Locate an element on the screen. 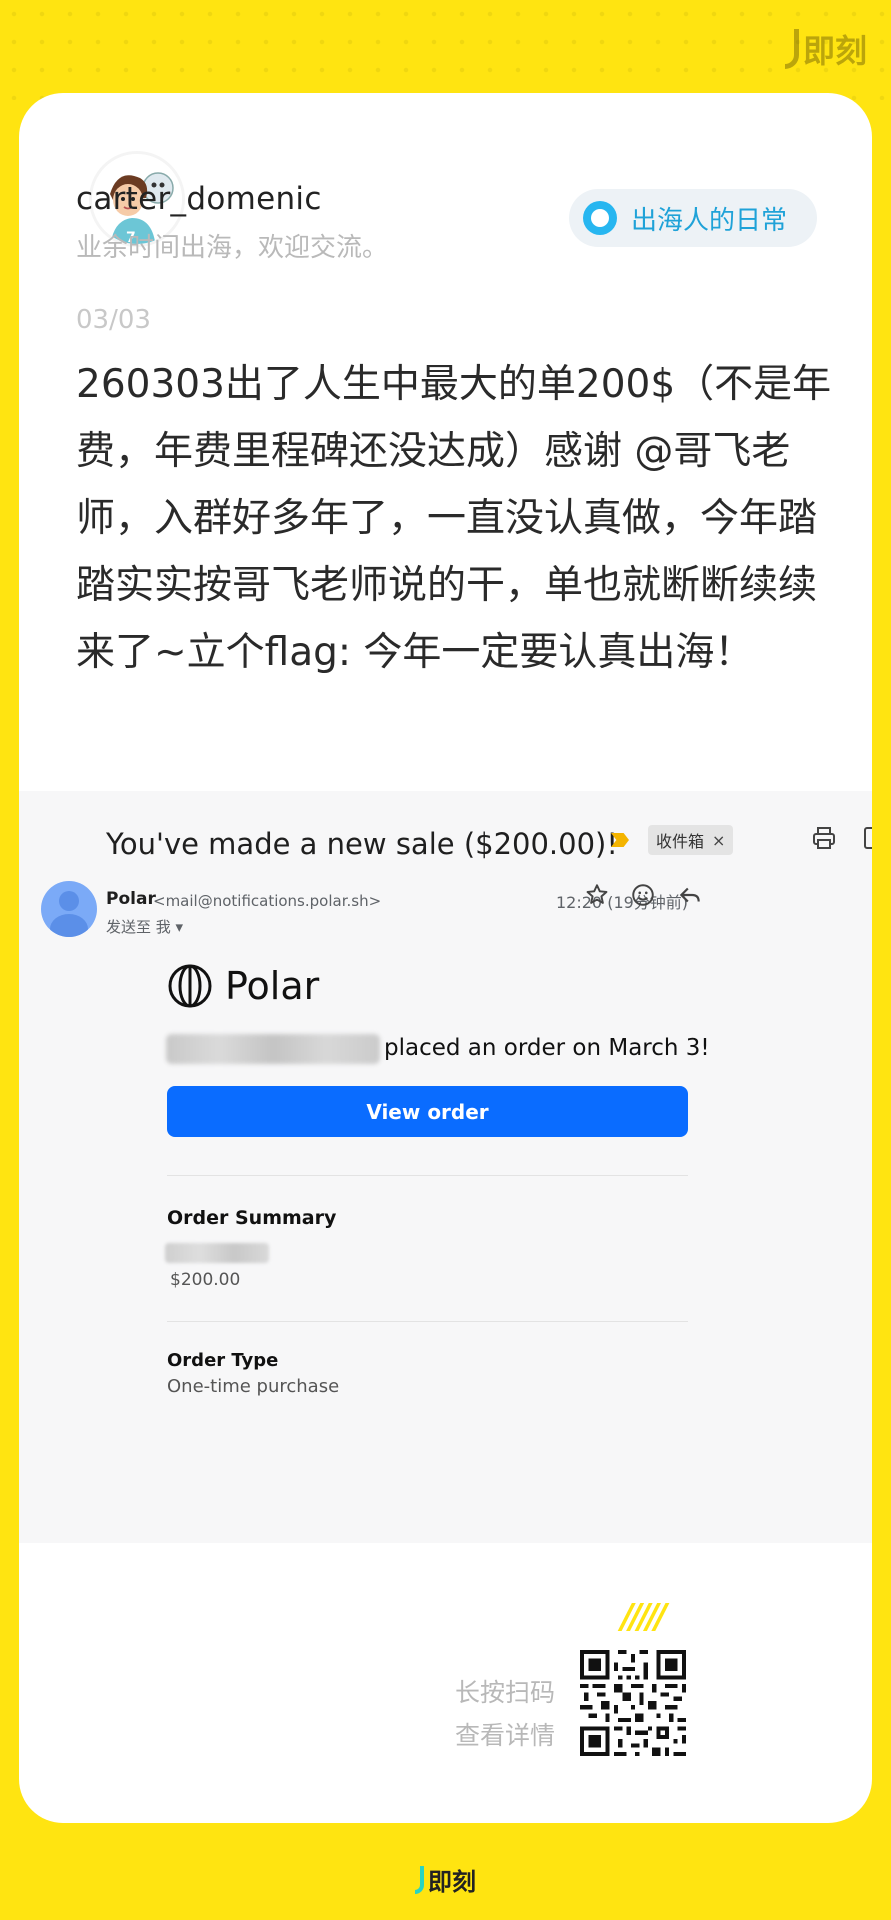 Image resolution: width=891 pixels, height=1920 pixels. polar-logo: Polar is located at coordinates (243, 986).